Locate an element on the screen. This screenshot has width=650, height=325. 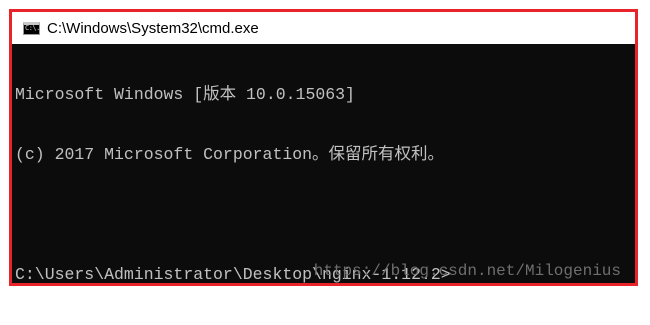
console-line-version: Microsoft Windows [版本 10.0.15063] is located at coordinates (185, 94).